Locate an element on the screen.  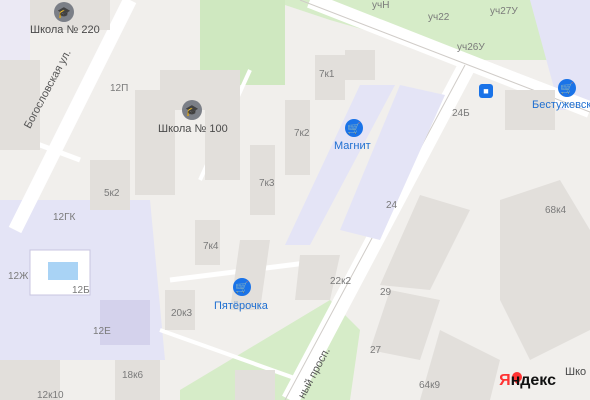
house-number: 12ГК is located at coordinates (64, 217).